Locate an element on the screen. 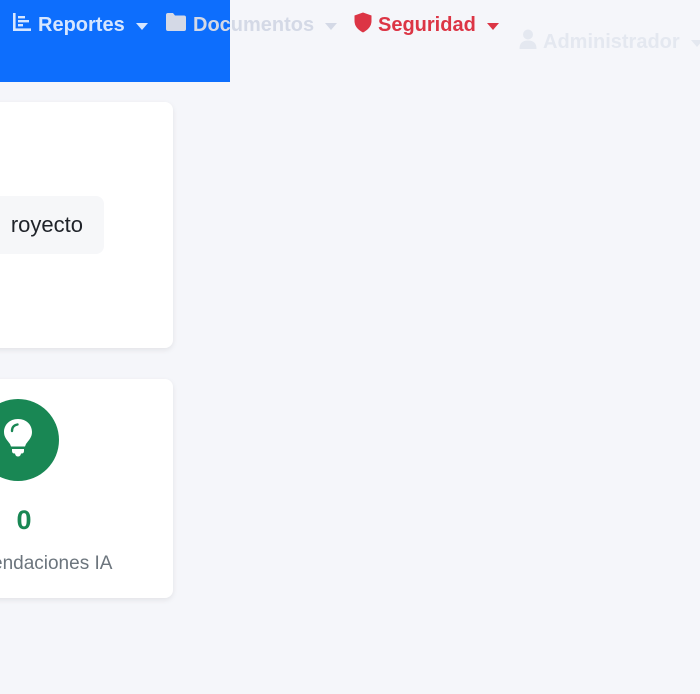 This screenshot has height=694, width=700. nav-seguridad: Seguridad is located at coordinates (426, 25).